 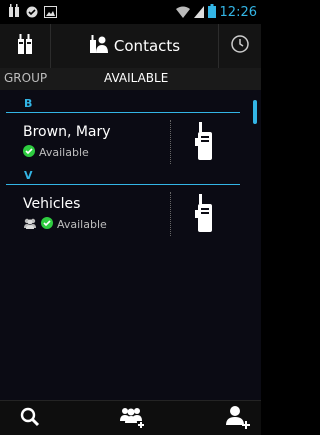 I want to click on scrollbar, so click(x=255, y=112).